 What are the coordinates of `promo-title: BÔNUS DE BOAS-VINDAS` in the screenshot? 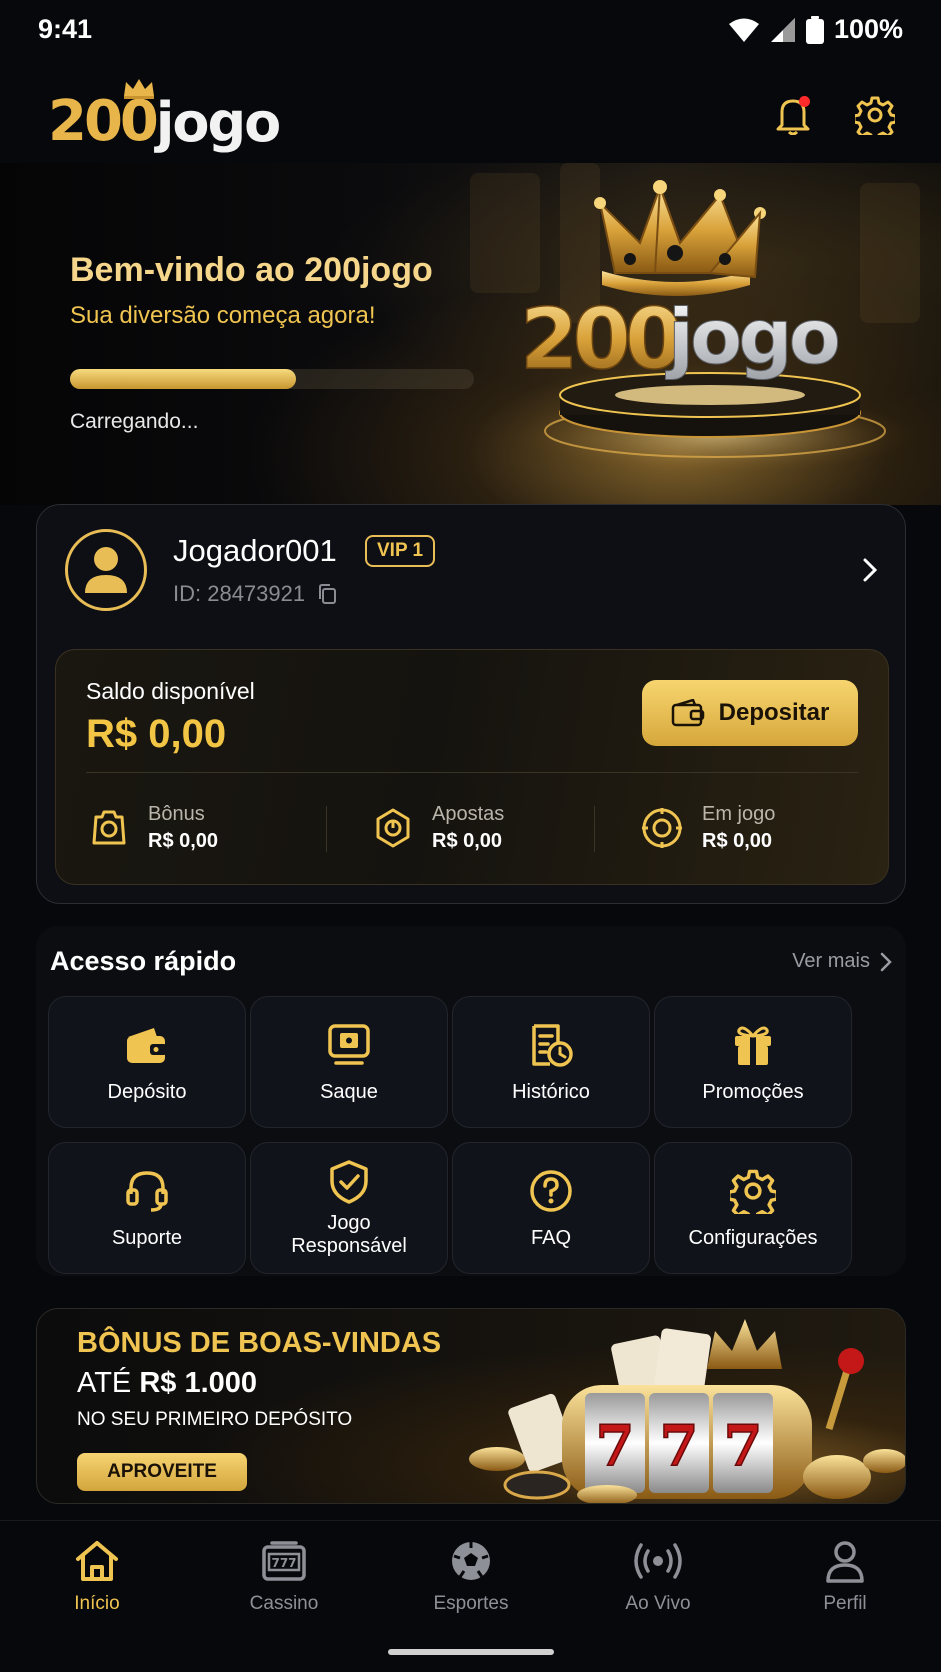 It's located at (259, 1343).